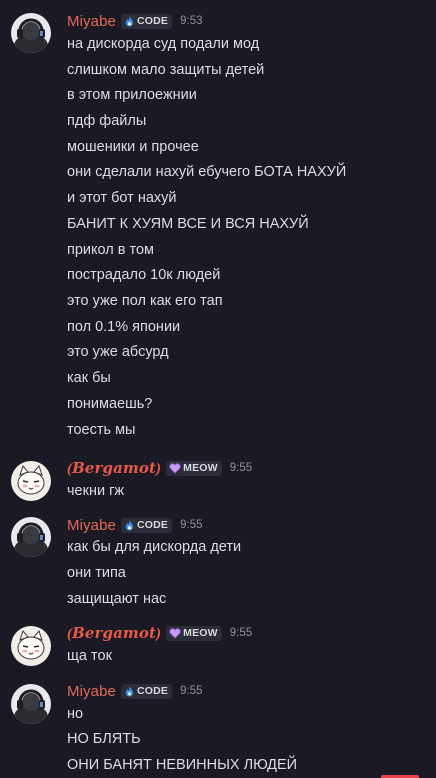  I want to click on message-header: Miyabe CODE 9:53, so click(135, 21).